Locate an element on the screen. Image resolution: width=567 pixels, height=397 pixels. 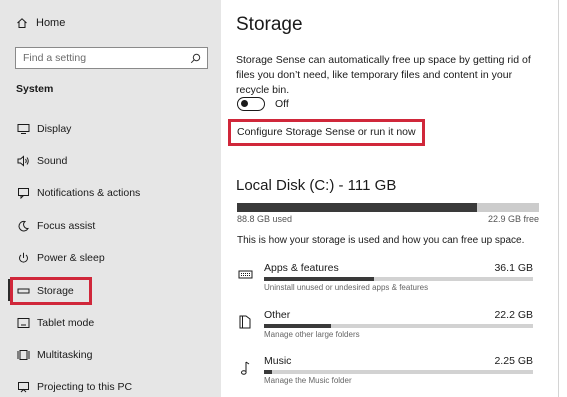
toggle-knob is located at coordinates (244, 103).